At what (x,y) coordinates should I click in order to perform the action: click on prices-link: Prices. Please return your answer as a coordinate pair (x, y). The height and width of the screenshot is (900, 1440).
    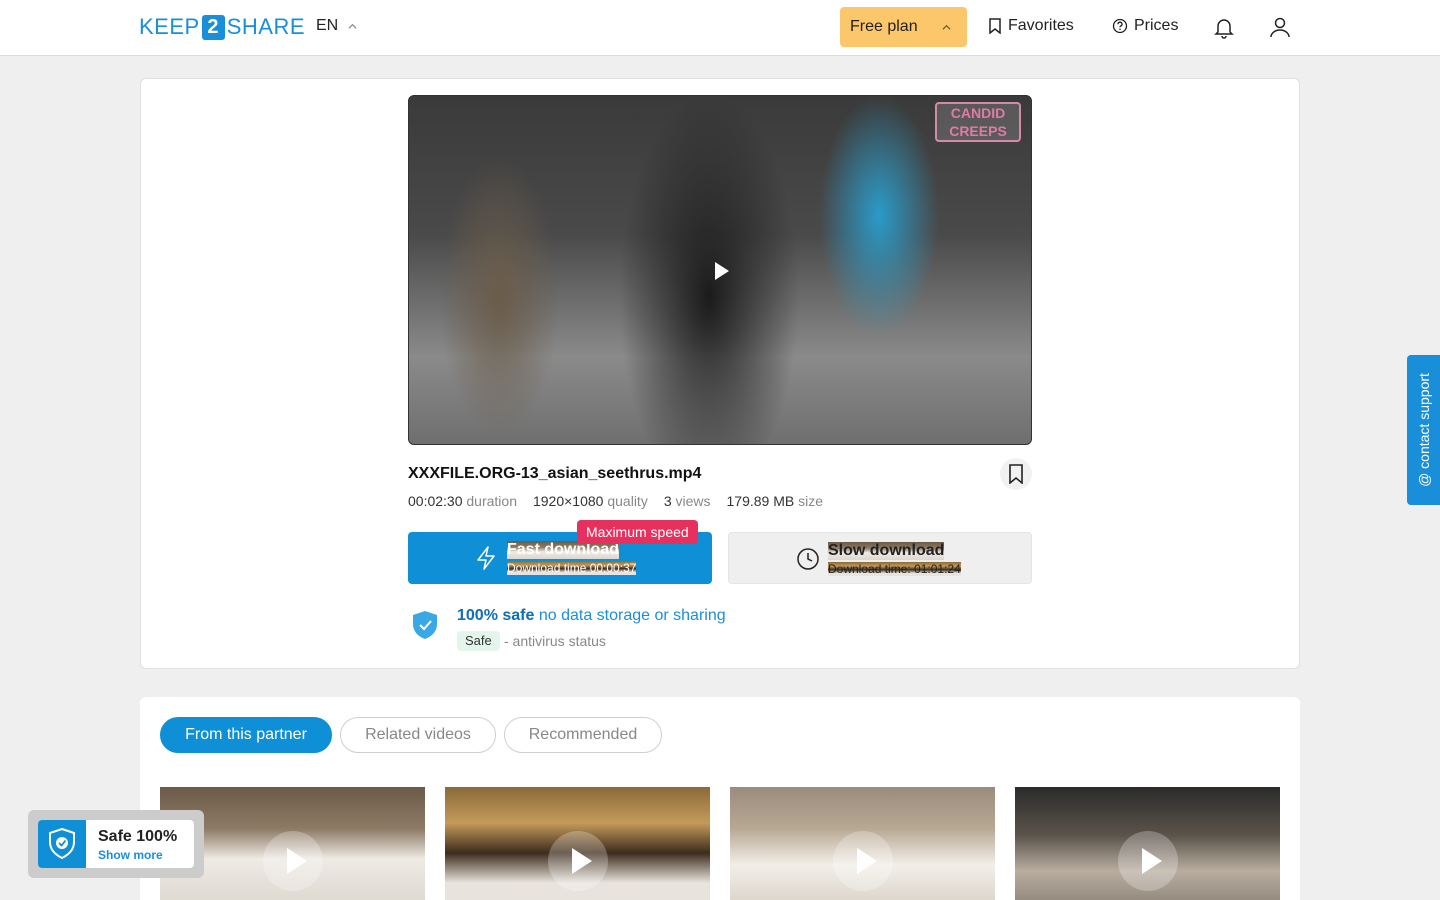
    Looking at the image, I should click on (1145, 26).